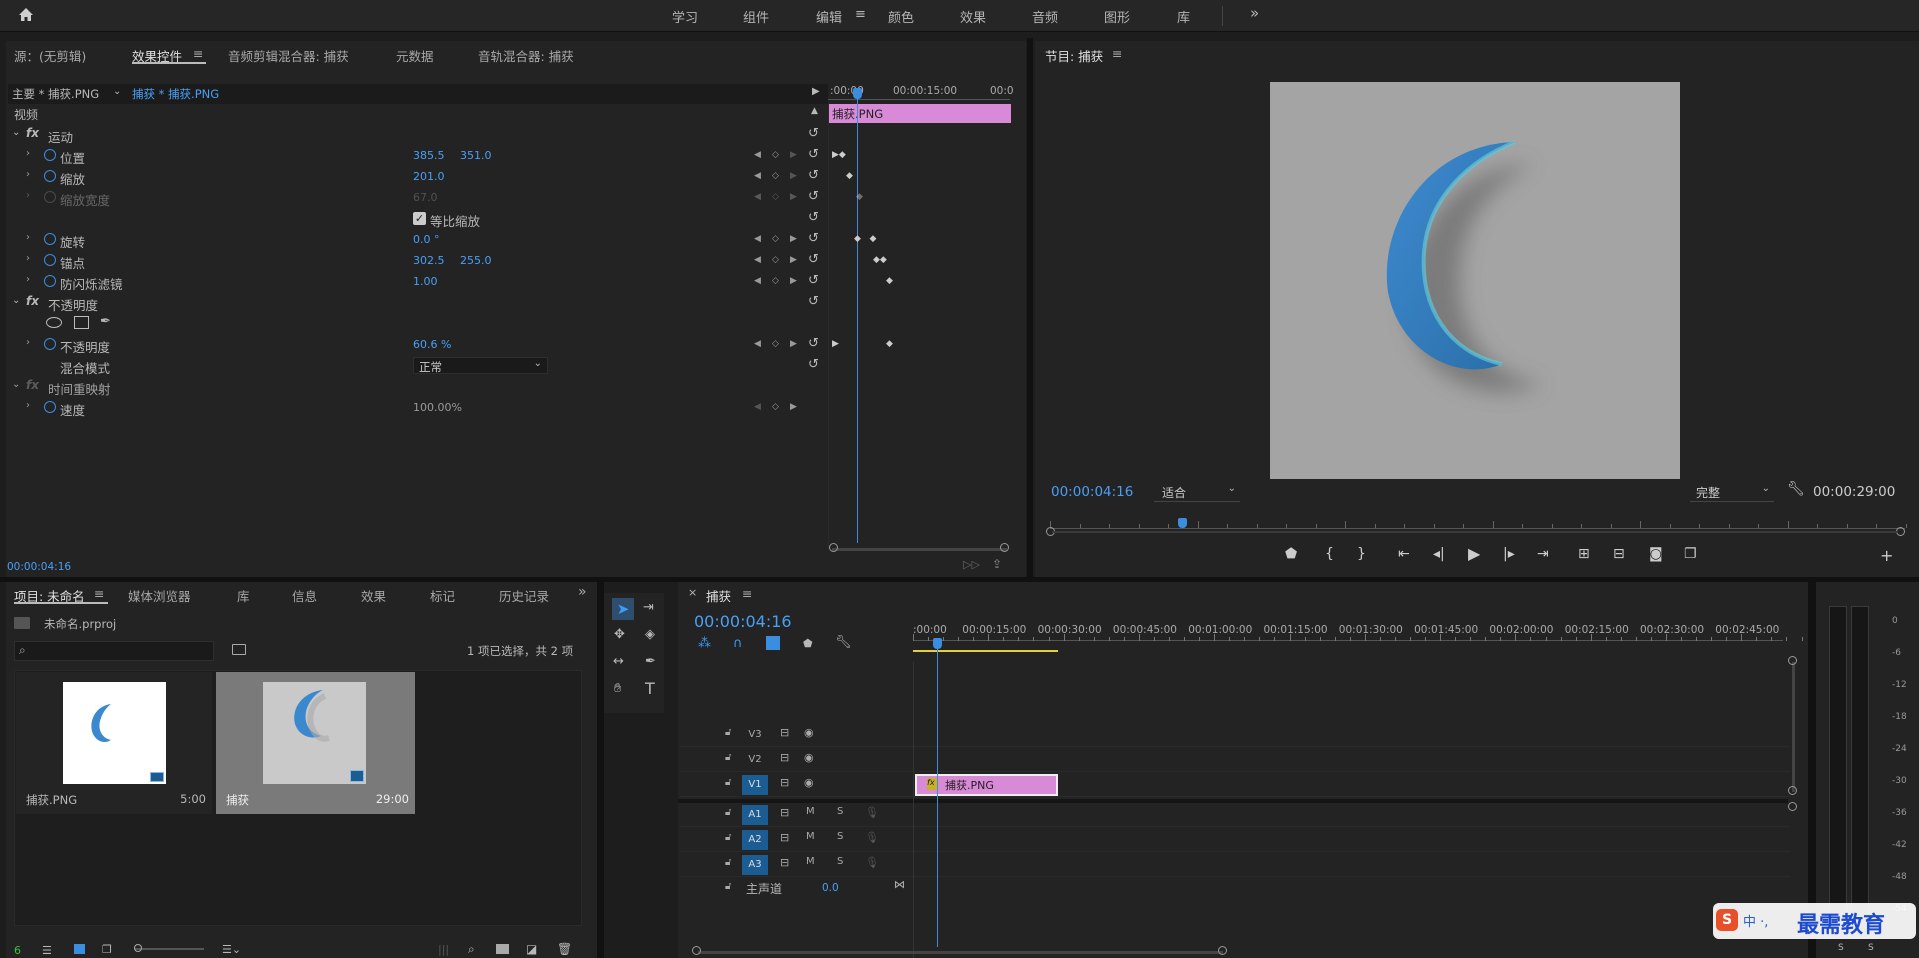 This screenshot has height=958, width=1919. What do you see at coordinates (239, 649) in the screenshot?
I see `new-search-bin-icon` at bounding box center [239, 649].